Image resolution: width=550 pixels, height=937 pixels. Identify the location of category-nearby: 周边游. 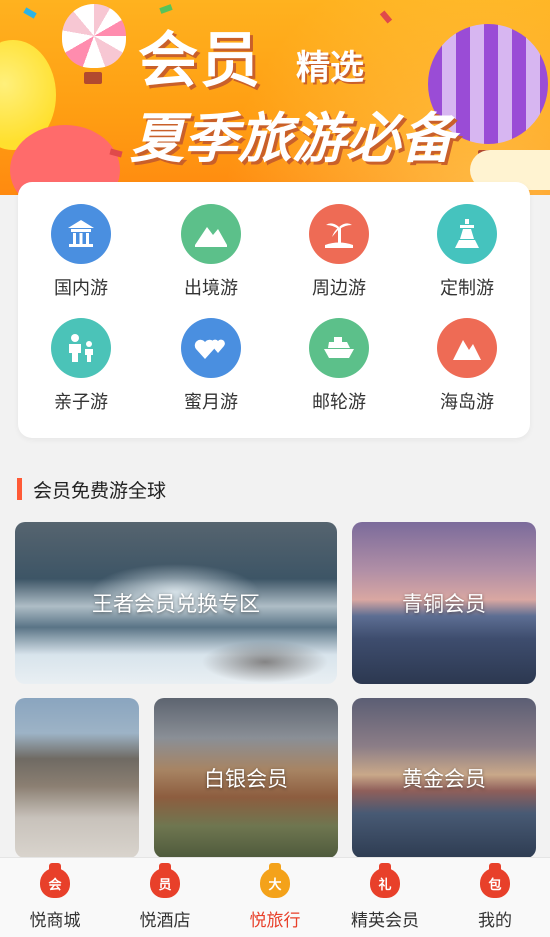
(339, 259).